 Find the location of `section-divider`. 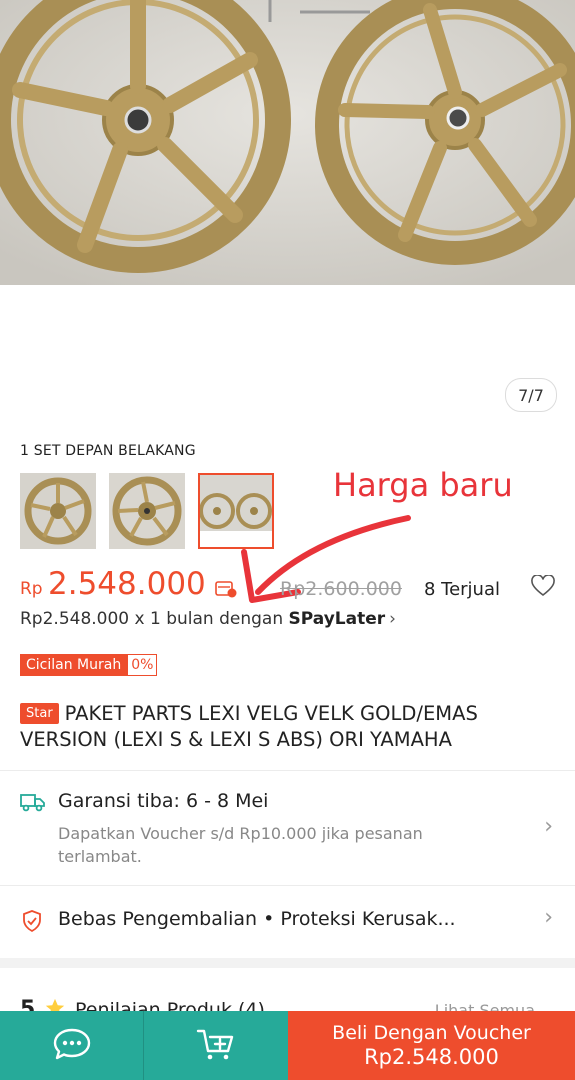

section-divider is located at coordinates (287, 963).